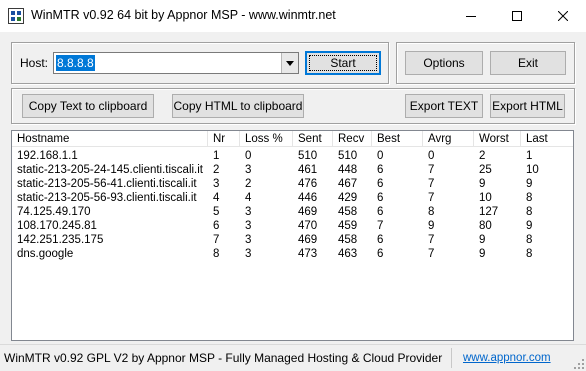 This screenshot has height=371, width=586. Describe the element at coordinates (238, 106) in the screenshot. I see `copy-html-button: Copy HTML to clipboard` at that location.